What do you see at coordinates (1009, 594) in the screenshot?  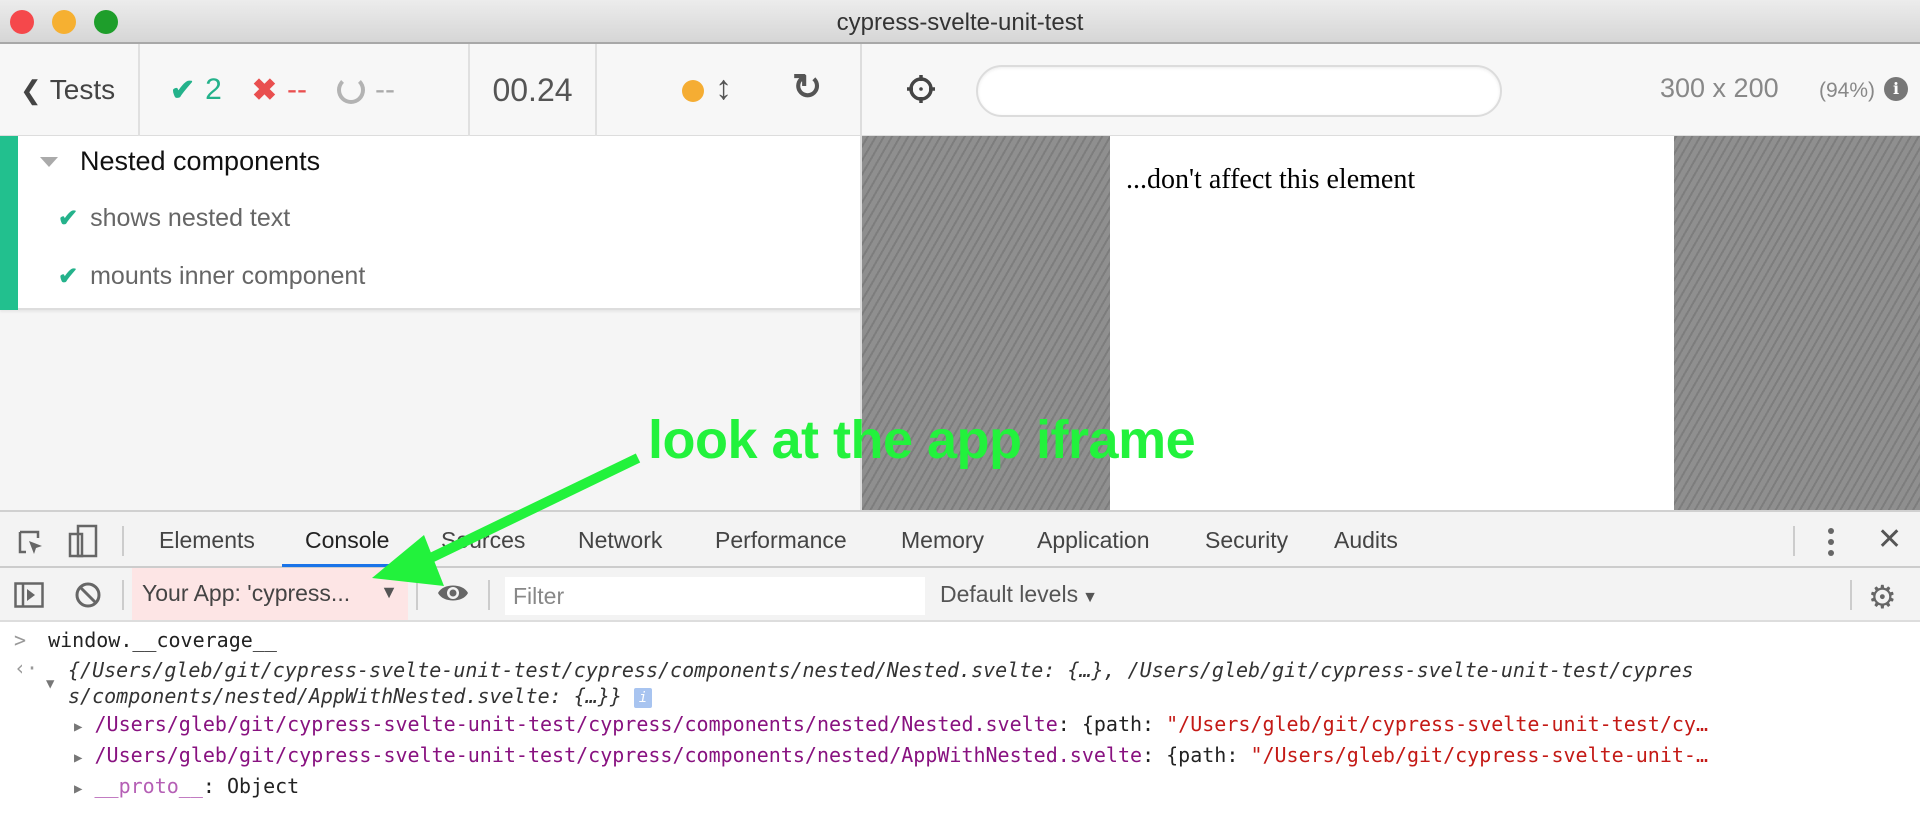 I see `log-levels-label: Default levels` at bounding box center [1009, 594].